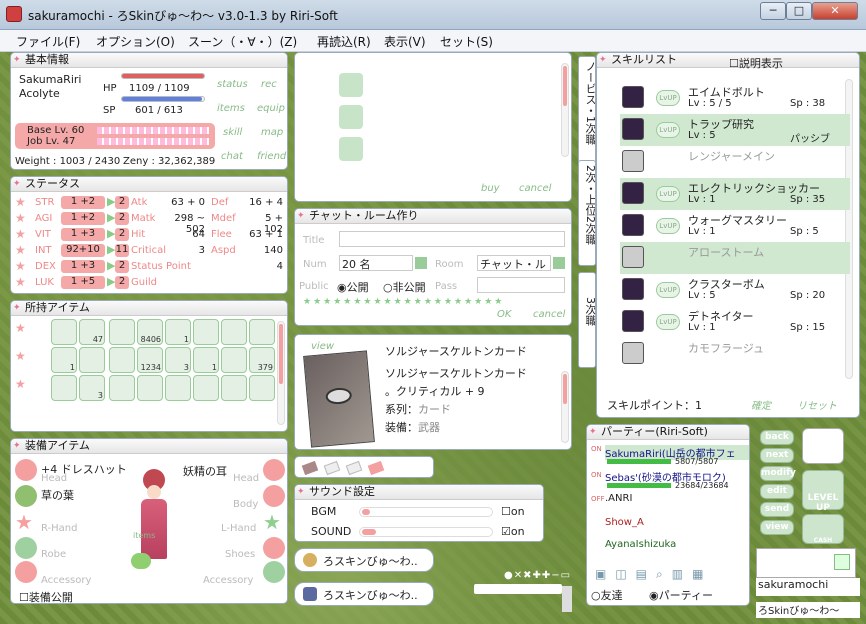  I want to click on party-member-5: AyanaIshizuka, so click(640, 544).